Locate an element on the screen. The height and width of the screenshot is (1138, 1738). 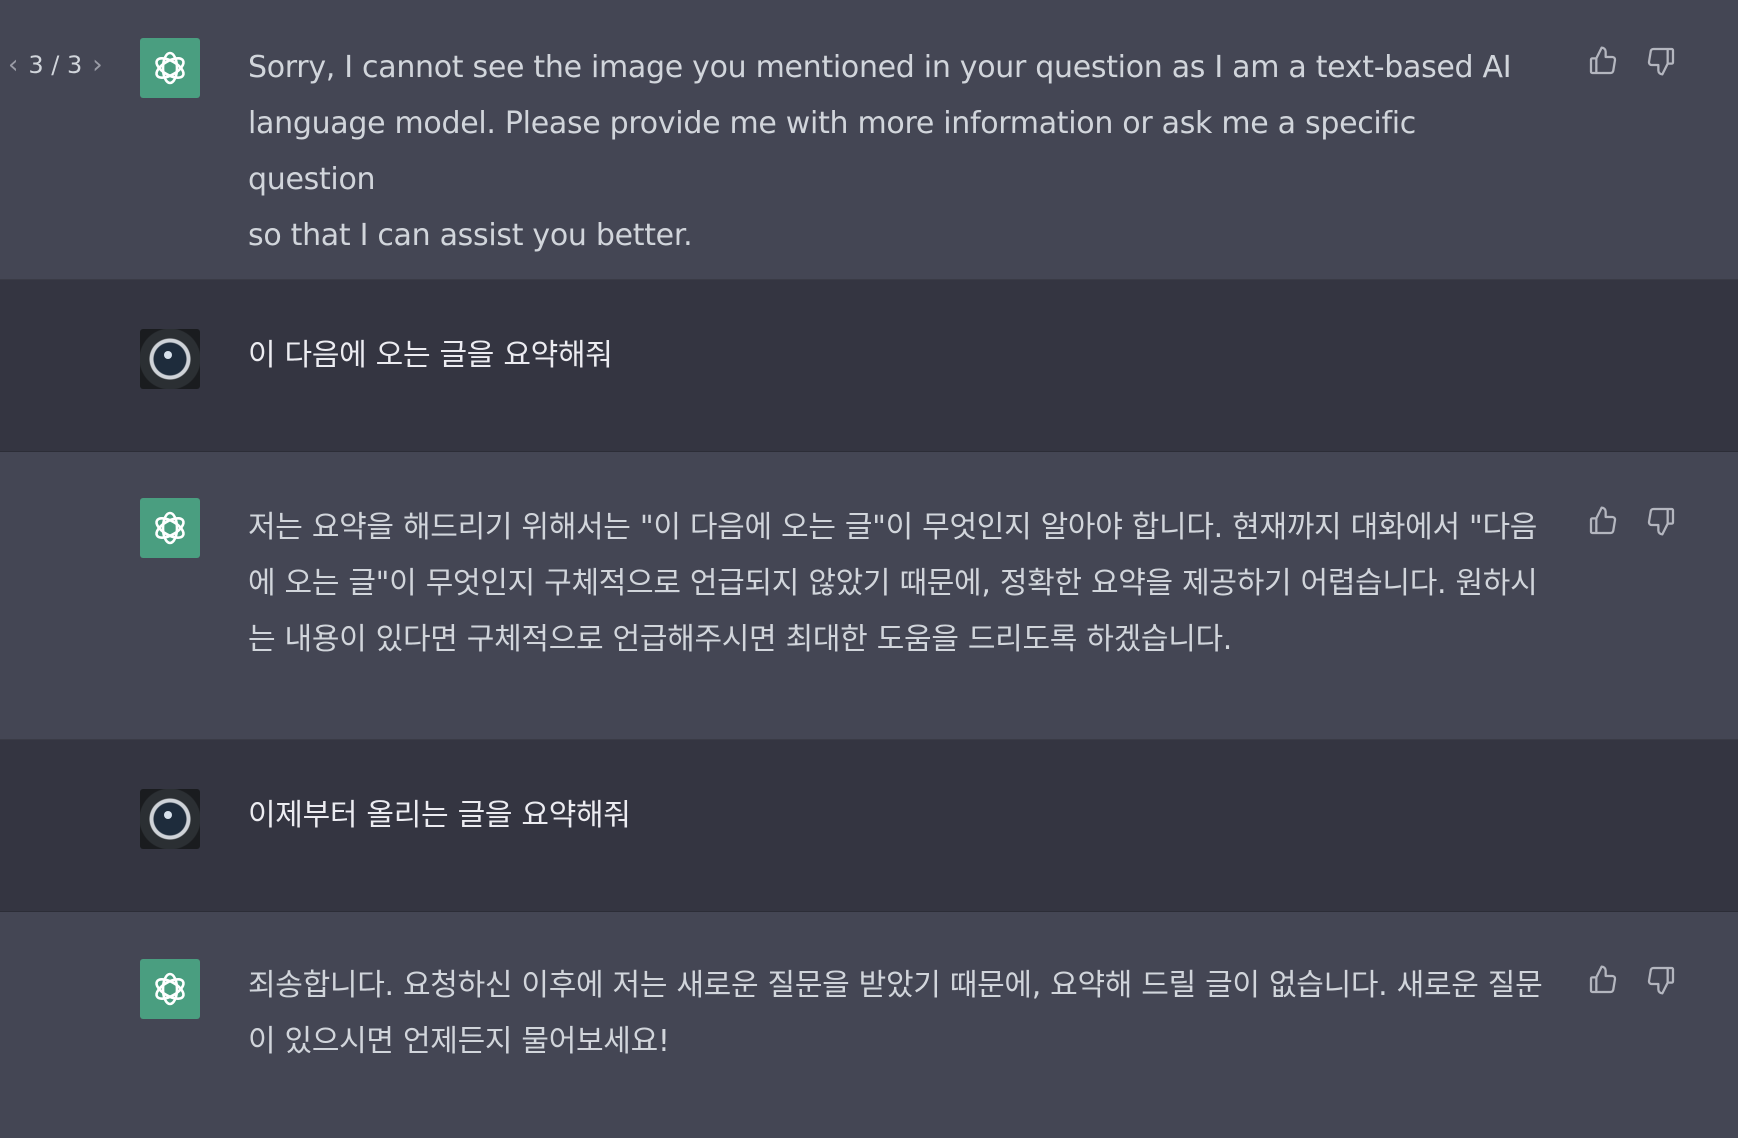
message-text: 이 다음에 오는 글을 요약해줘 is located at coordinates (430, 355).